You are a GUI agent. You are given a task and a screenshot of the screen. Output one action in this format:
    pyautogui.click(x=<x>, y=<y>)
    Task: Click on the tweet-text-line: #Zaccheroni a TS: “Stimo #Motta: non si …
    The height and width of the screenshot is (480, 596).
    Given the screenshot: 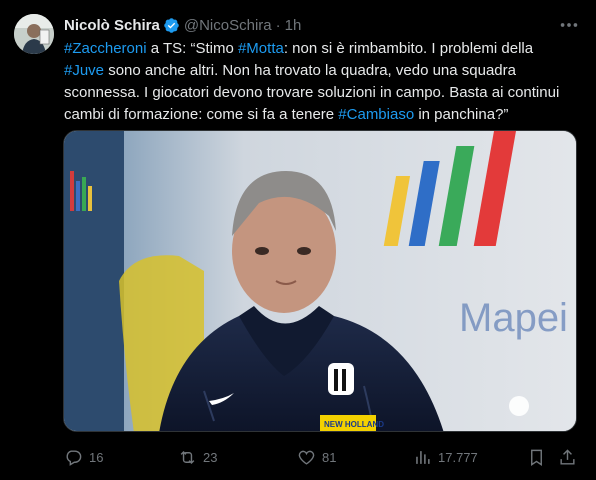 What is the action you would take?
    pyautogui.click(x=321, y=49)
    